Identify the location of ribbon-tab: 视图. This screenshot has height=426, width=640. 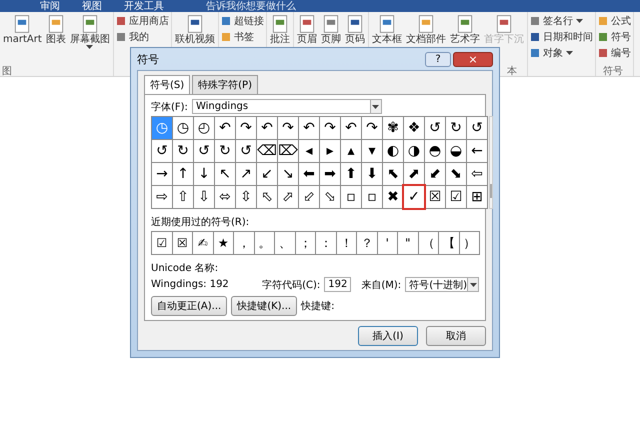
(92, 6).